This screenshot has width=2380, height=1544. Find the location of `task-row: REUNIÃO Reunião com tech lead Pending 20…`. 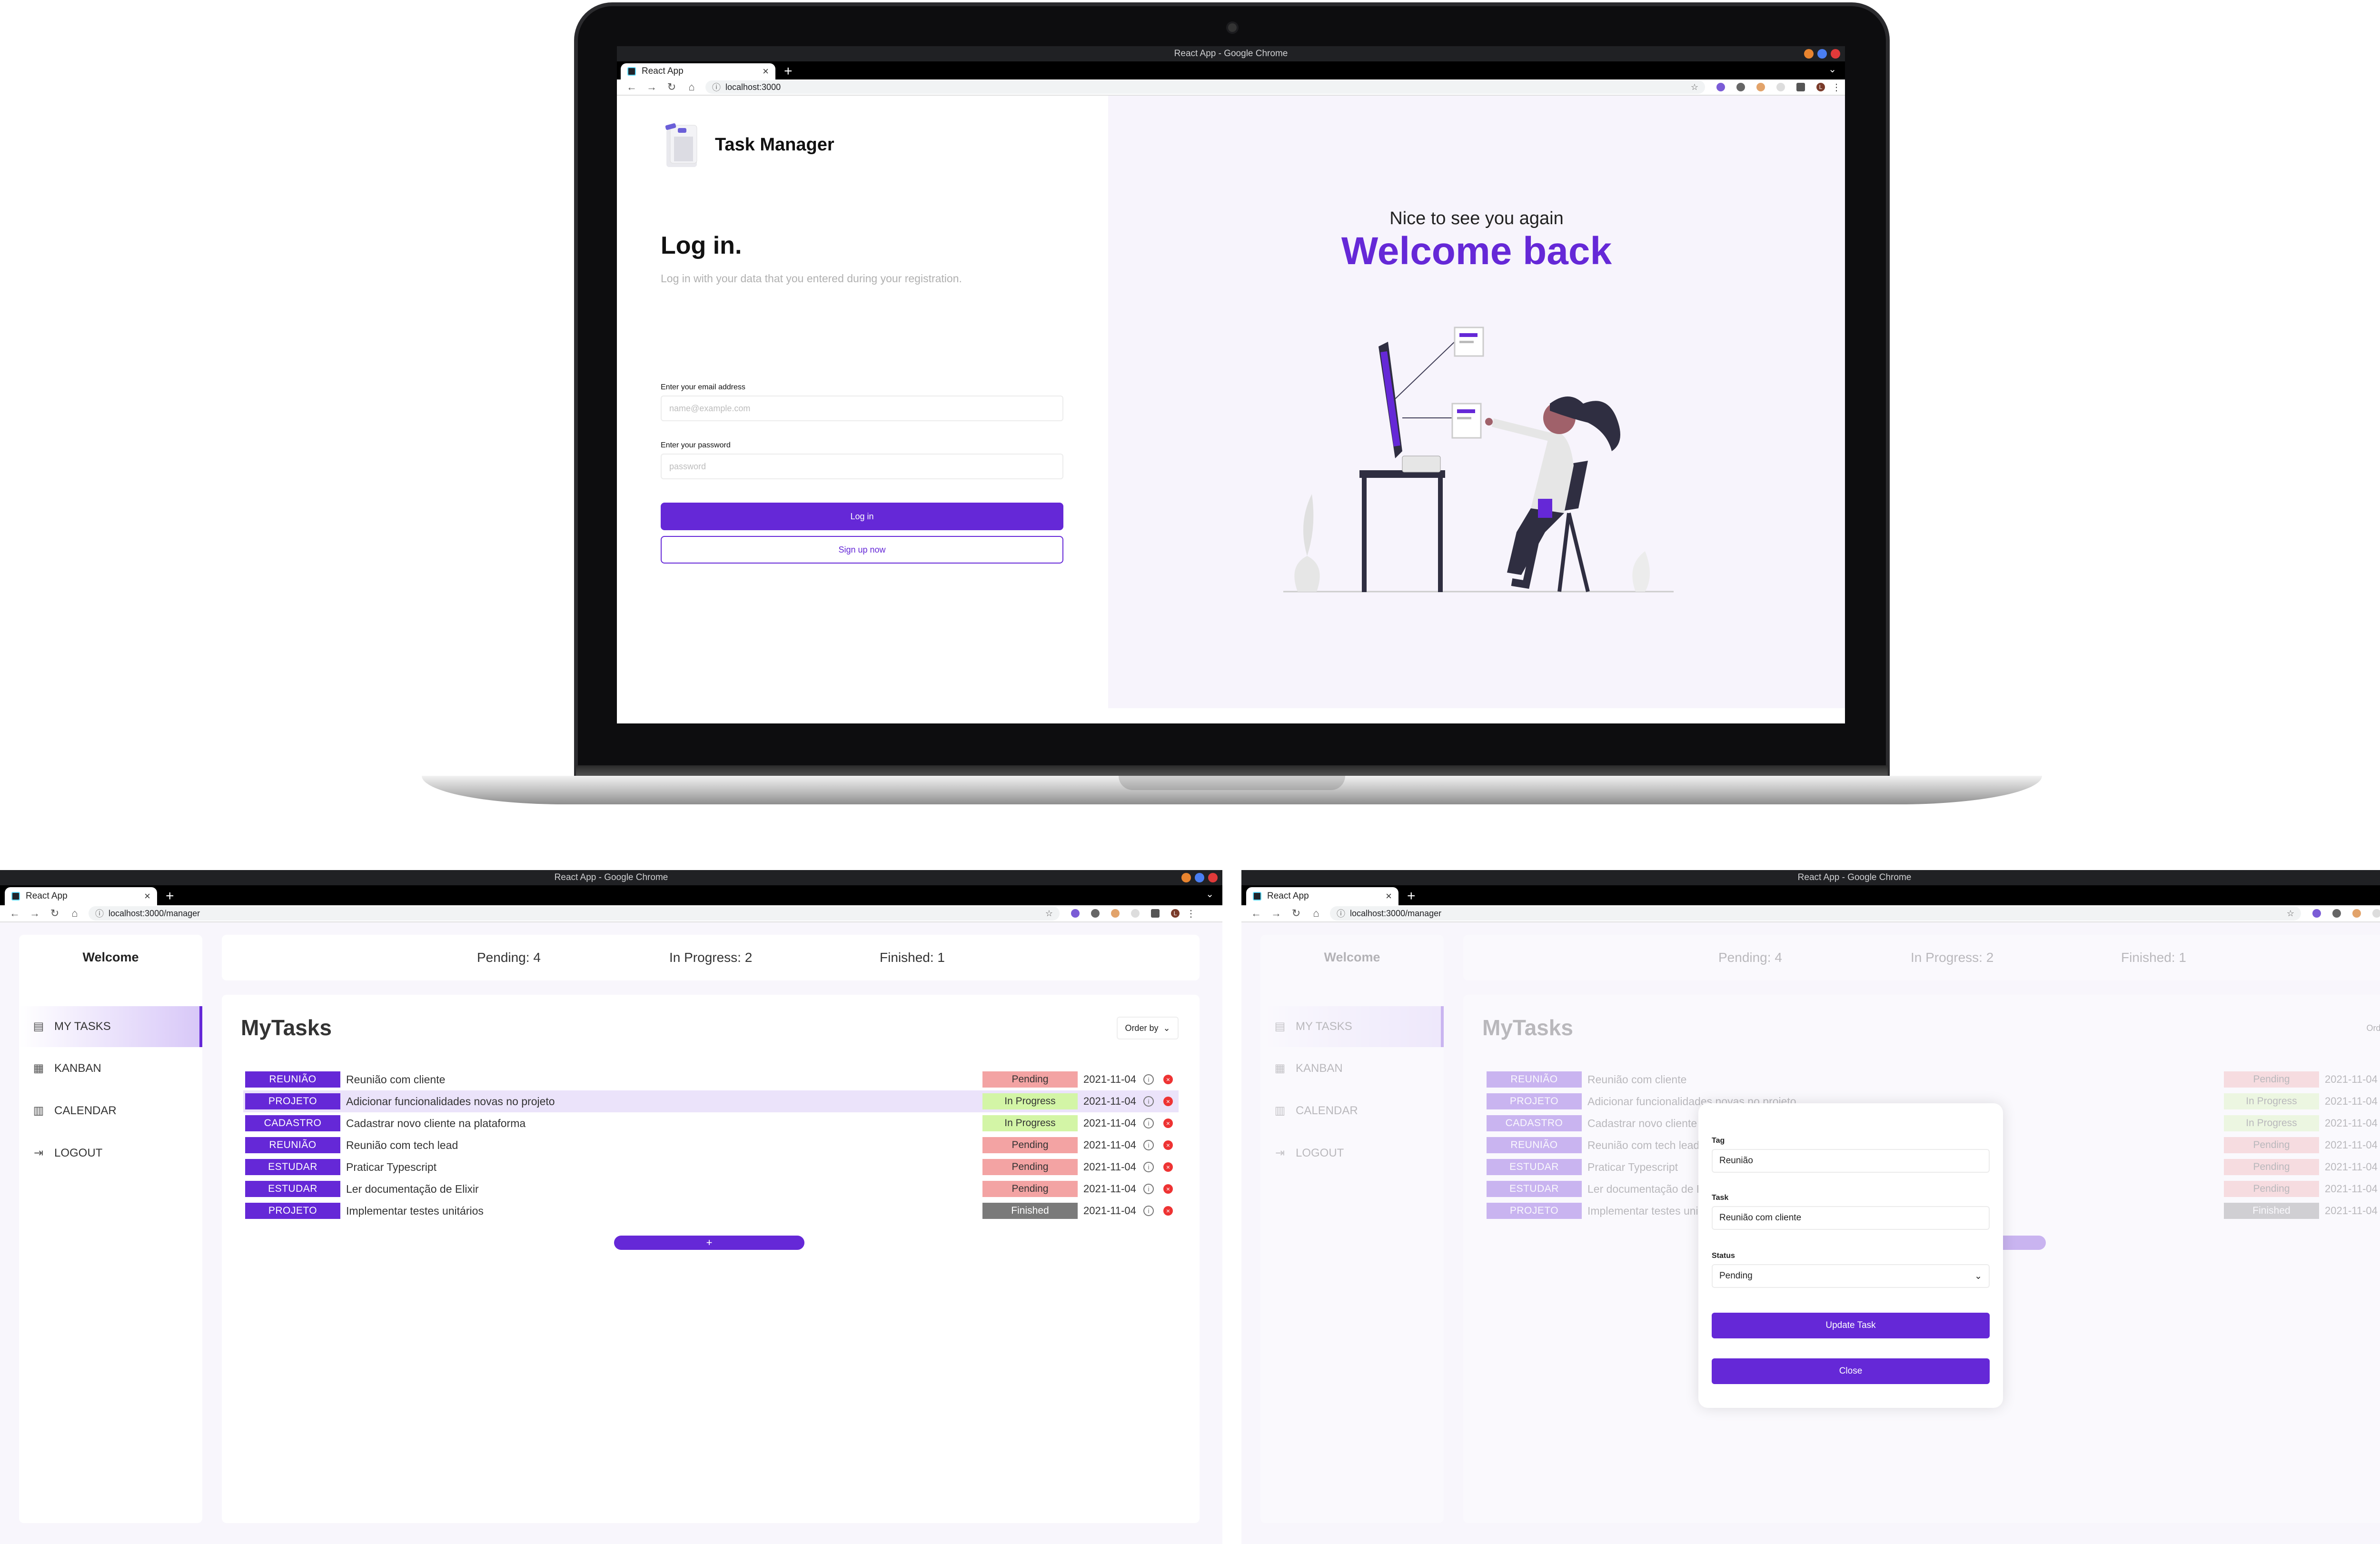

task-row: REUNIÃO Reunião com tech lead Pending 20… is located at coordinates (711, 1145).